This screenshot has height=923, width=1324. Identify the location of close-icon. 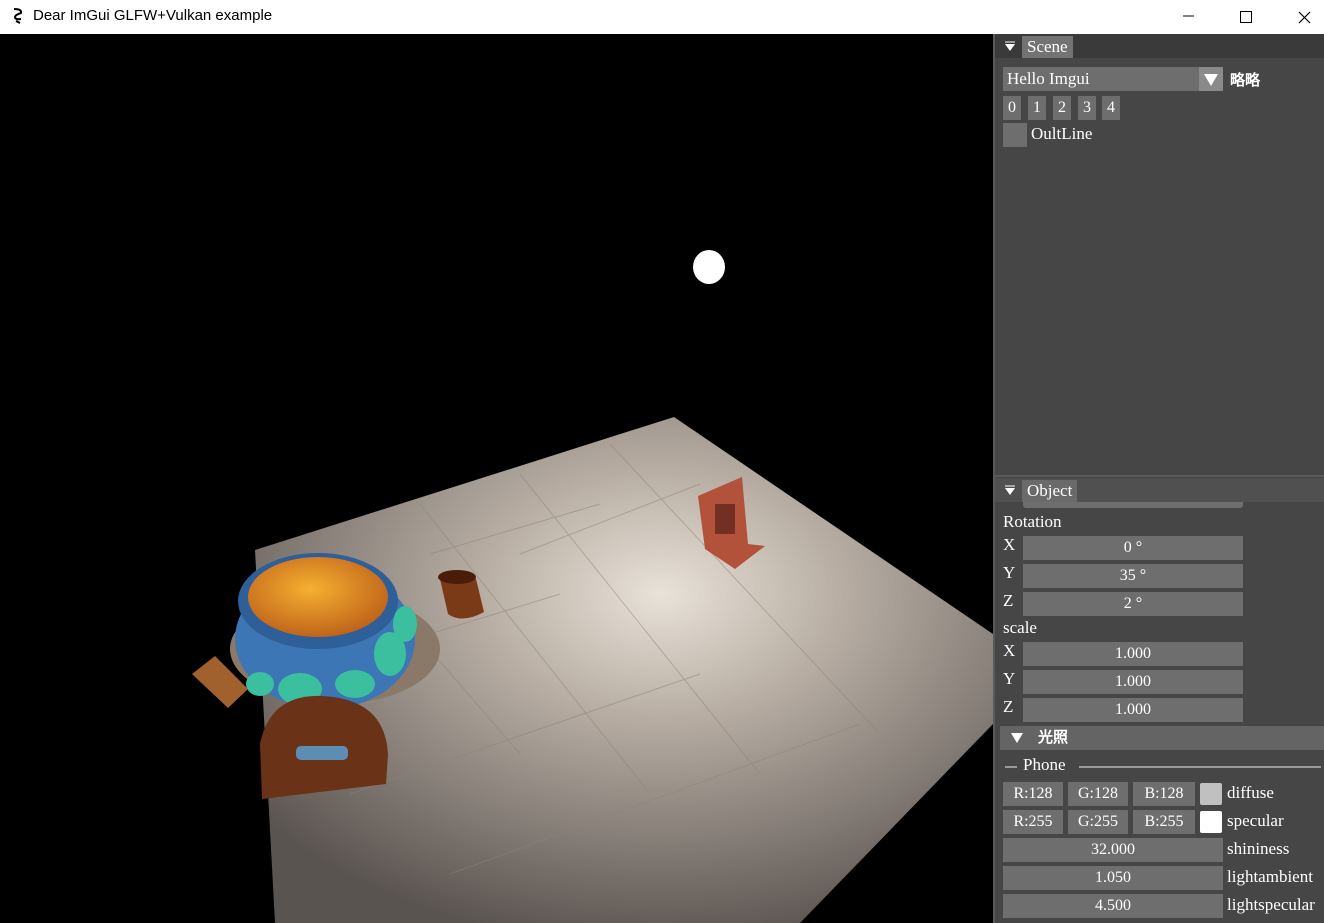
(1304, 17).